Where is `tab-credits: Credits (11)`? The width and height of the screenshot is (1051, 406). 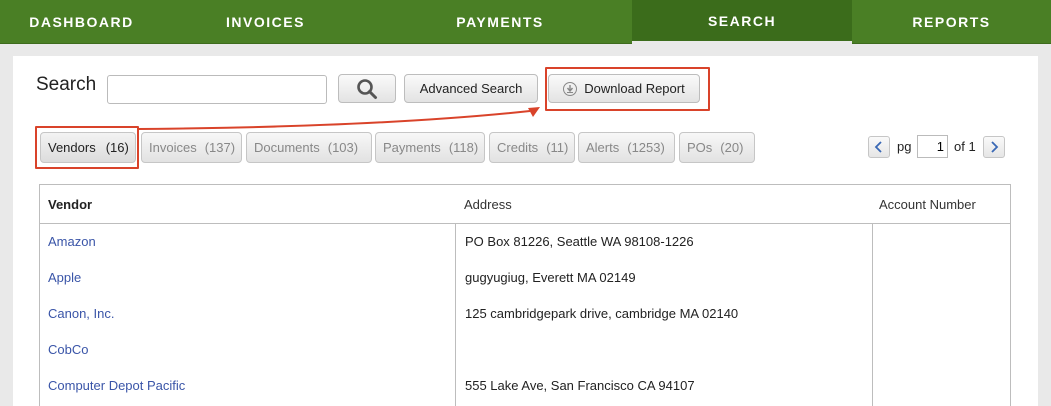 tab-credits: Credits (11) is located at coordinates (532, 147).